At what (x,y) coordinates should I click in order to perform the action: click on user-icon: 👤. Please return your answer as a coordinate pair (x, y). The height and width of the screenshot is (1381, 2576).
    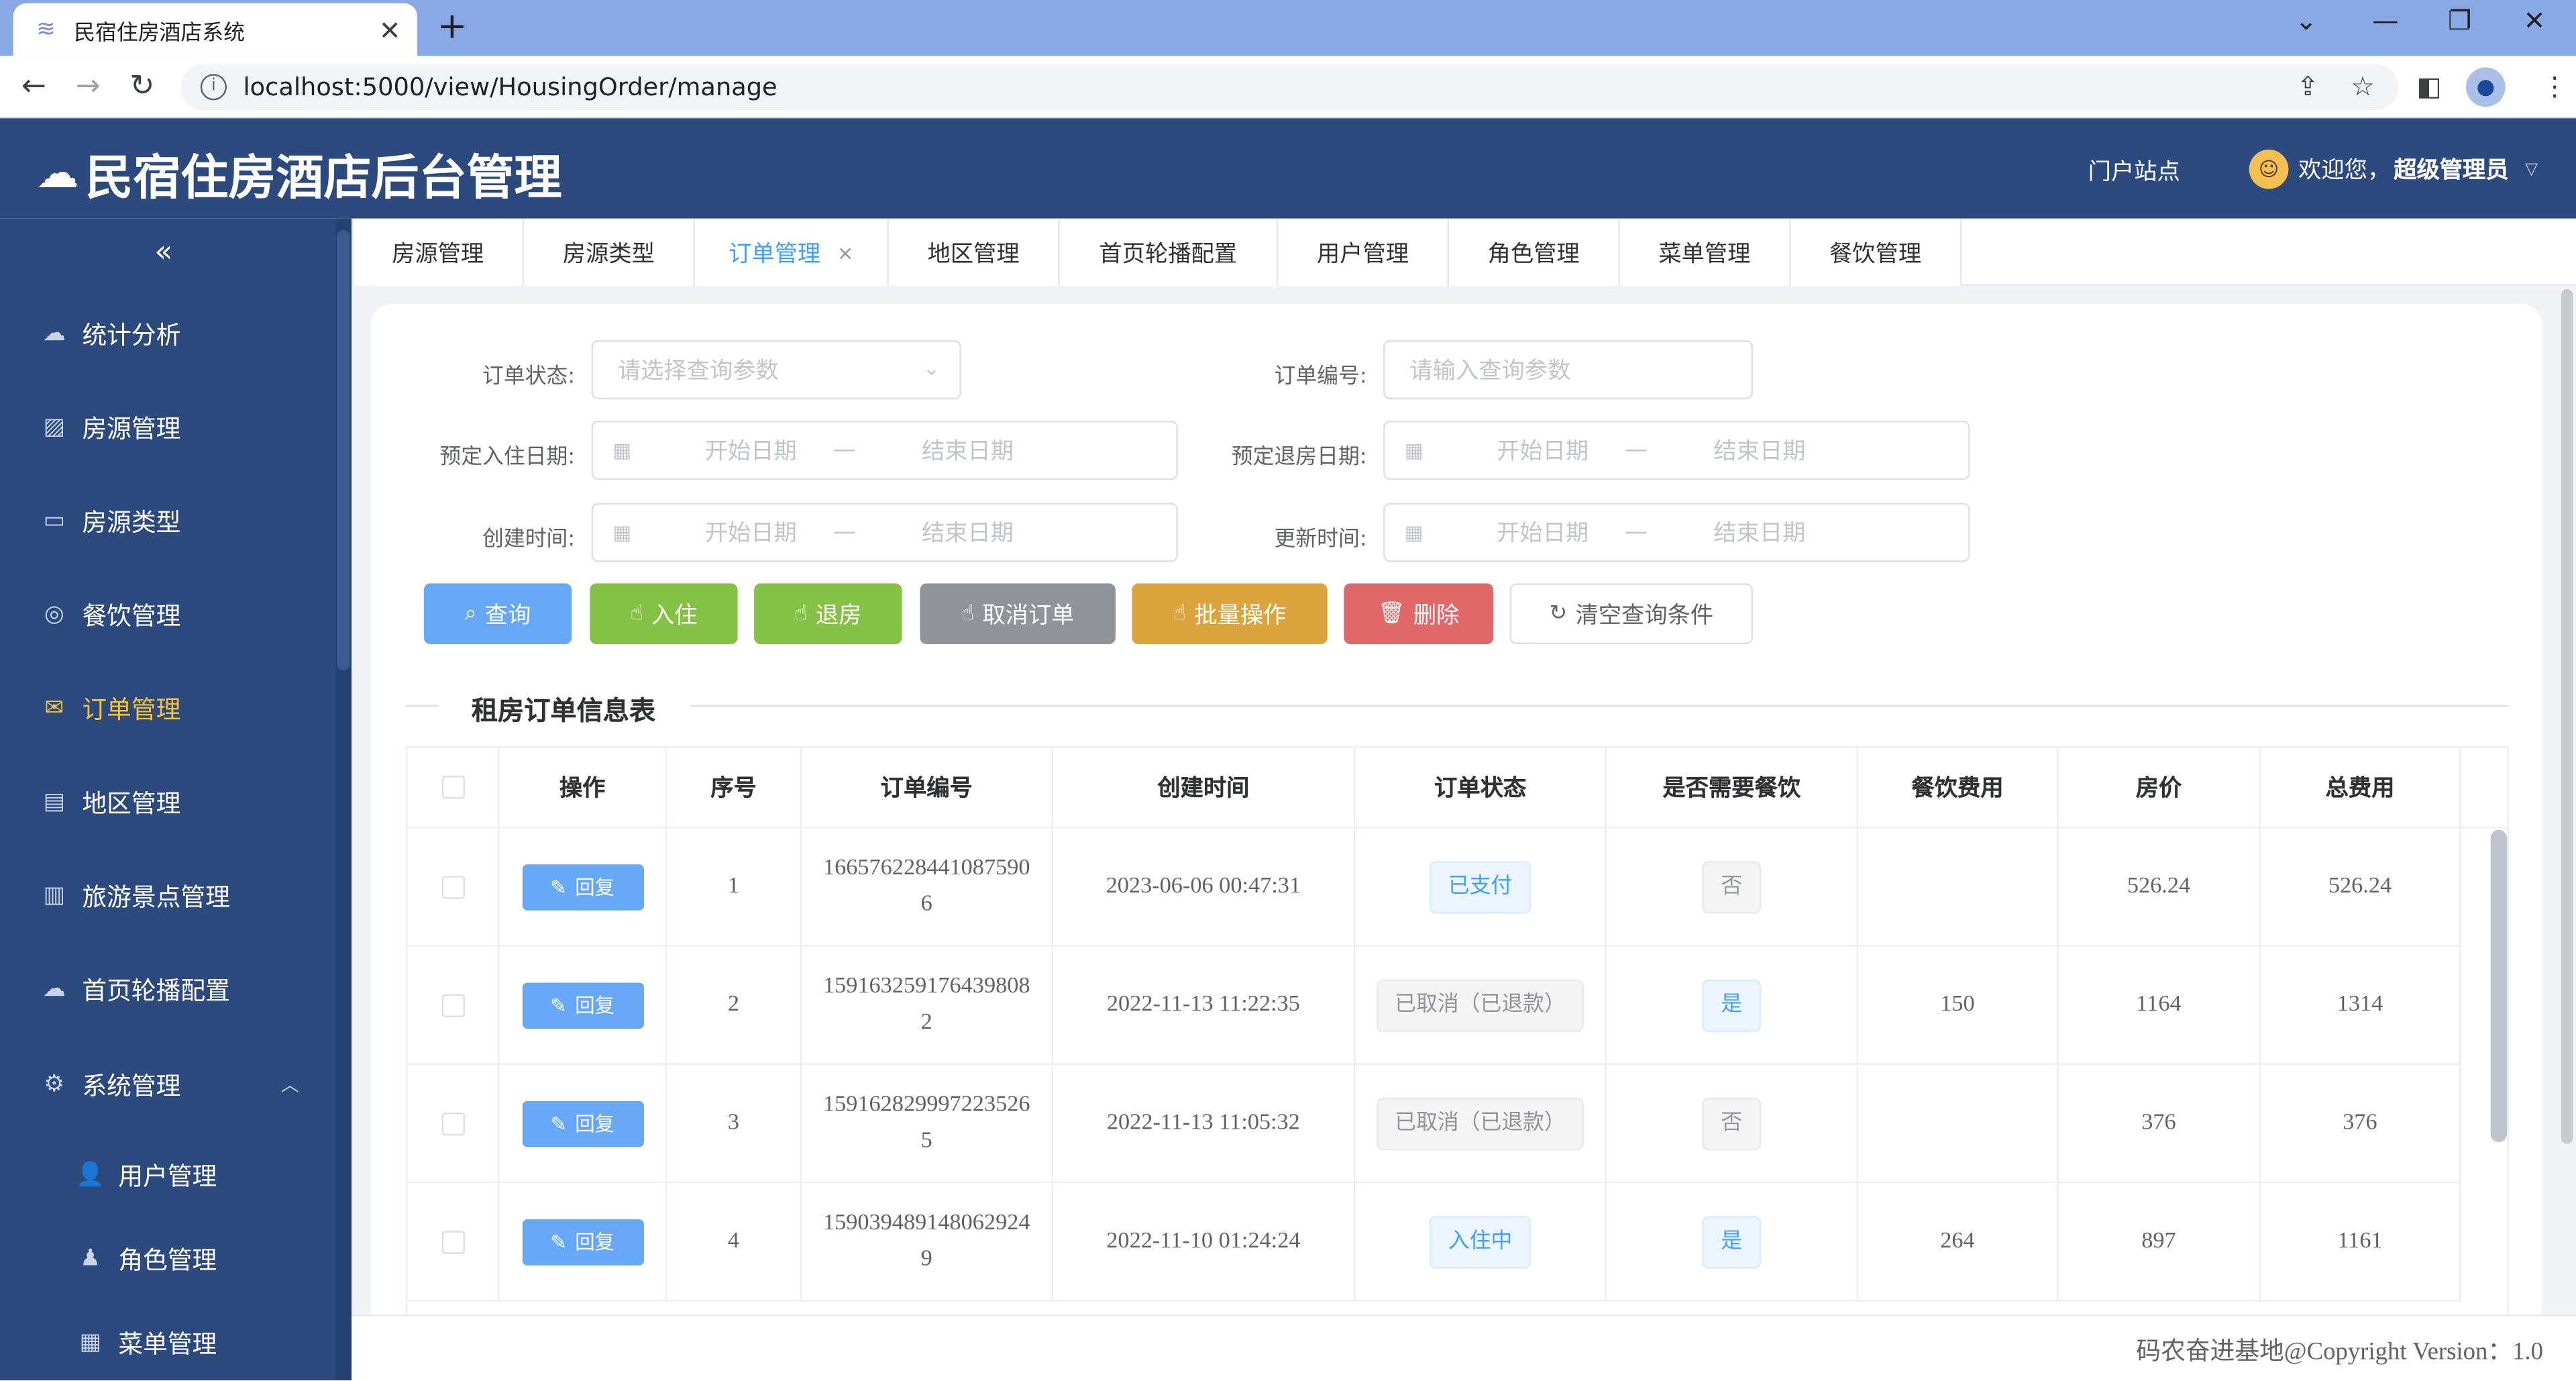
    Looking at the image, I should click on (90, 1175).